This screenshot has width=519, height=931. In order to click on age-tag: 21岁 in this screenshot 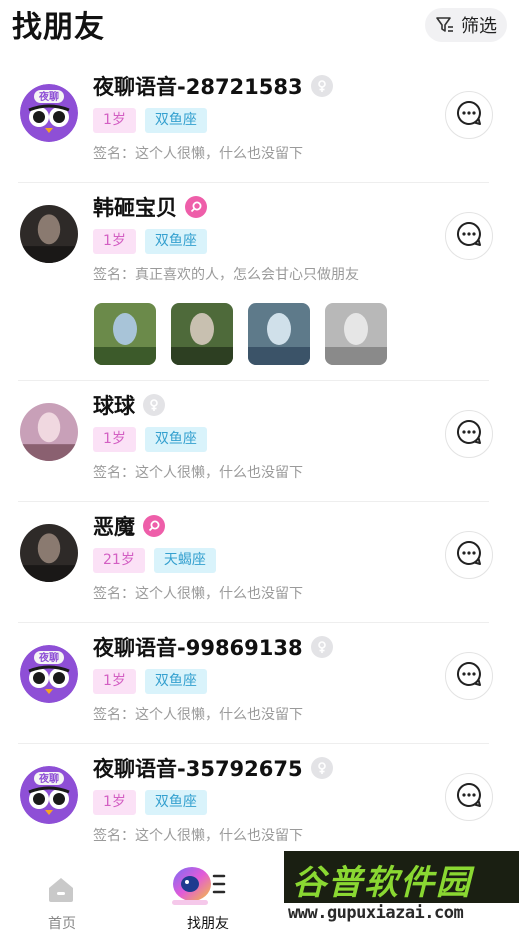, I will do `click(119, 560)`.